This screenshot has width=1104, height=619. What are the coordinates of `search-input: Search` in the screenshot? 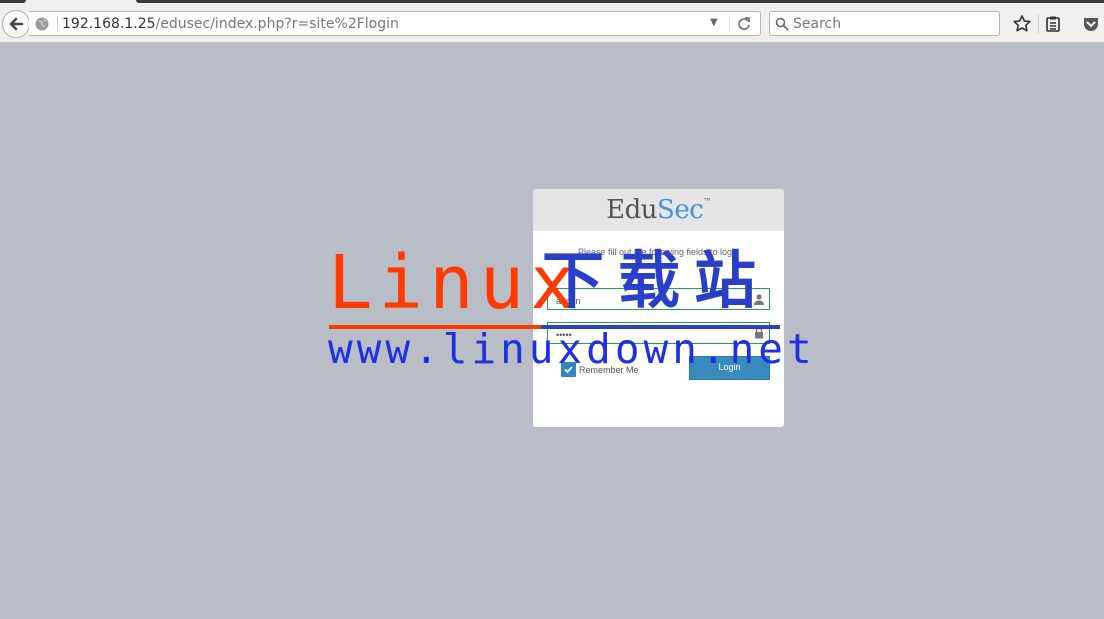 It's located at (817, 24).